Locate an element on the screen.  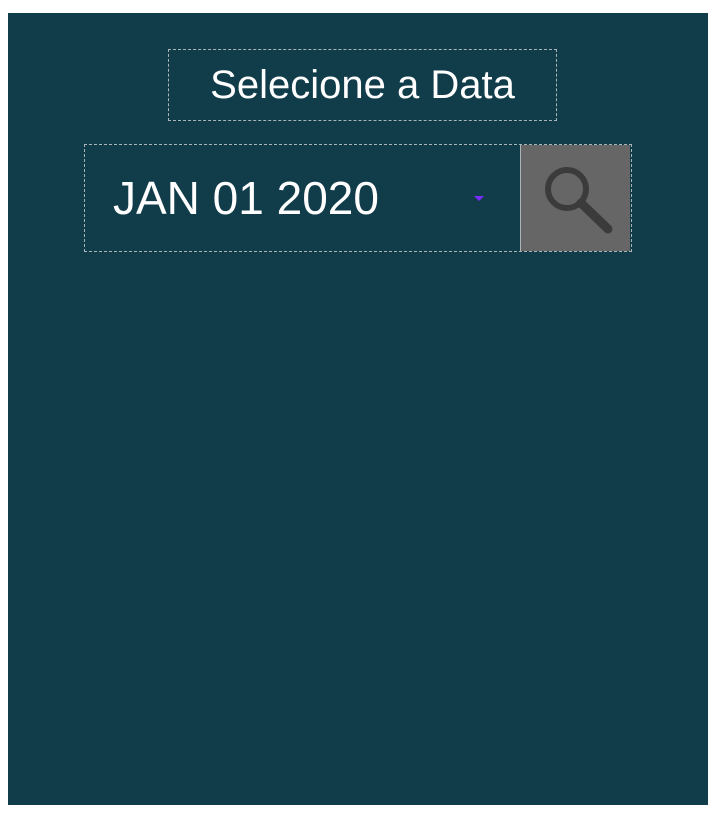
search-button is located at coordinates (575, 198).